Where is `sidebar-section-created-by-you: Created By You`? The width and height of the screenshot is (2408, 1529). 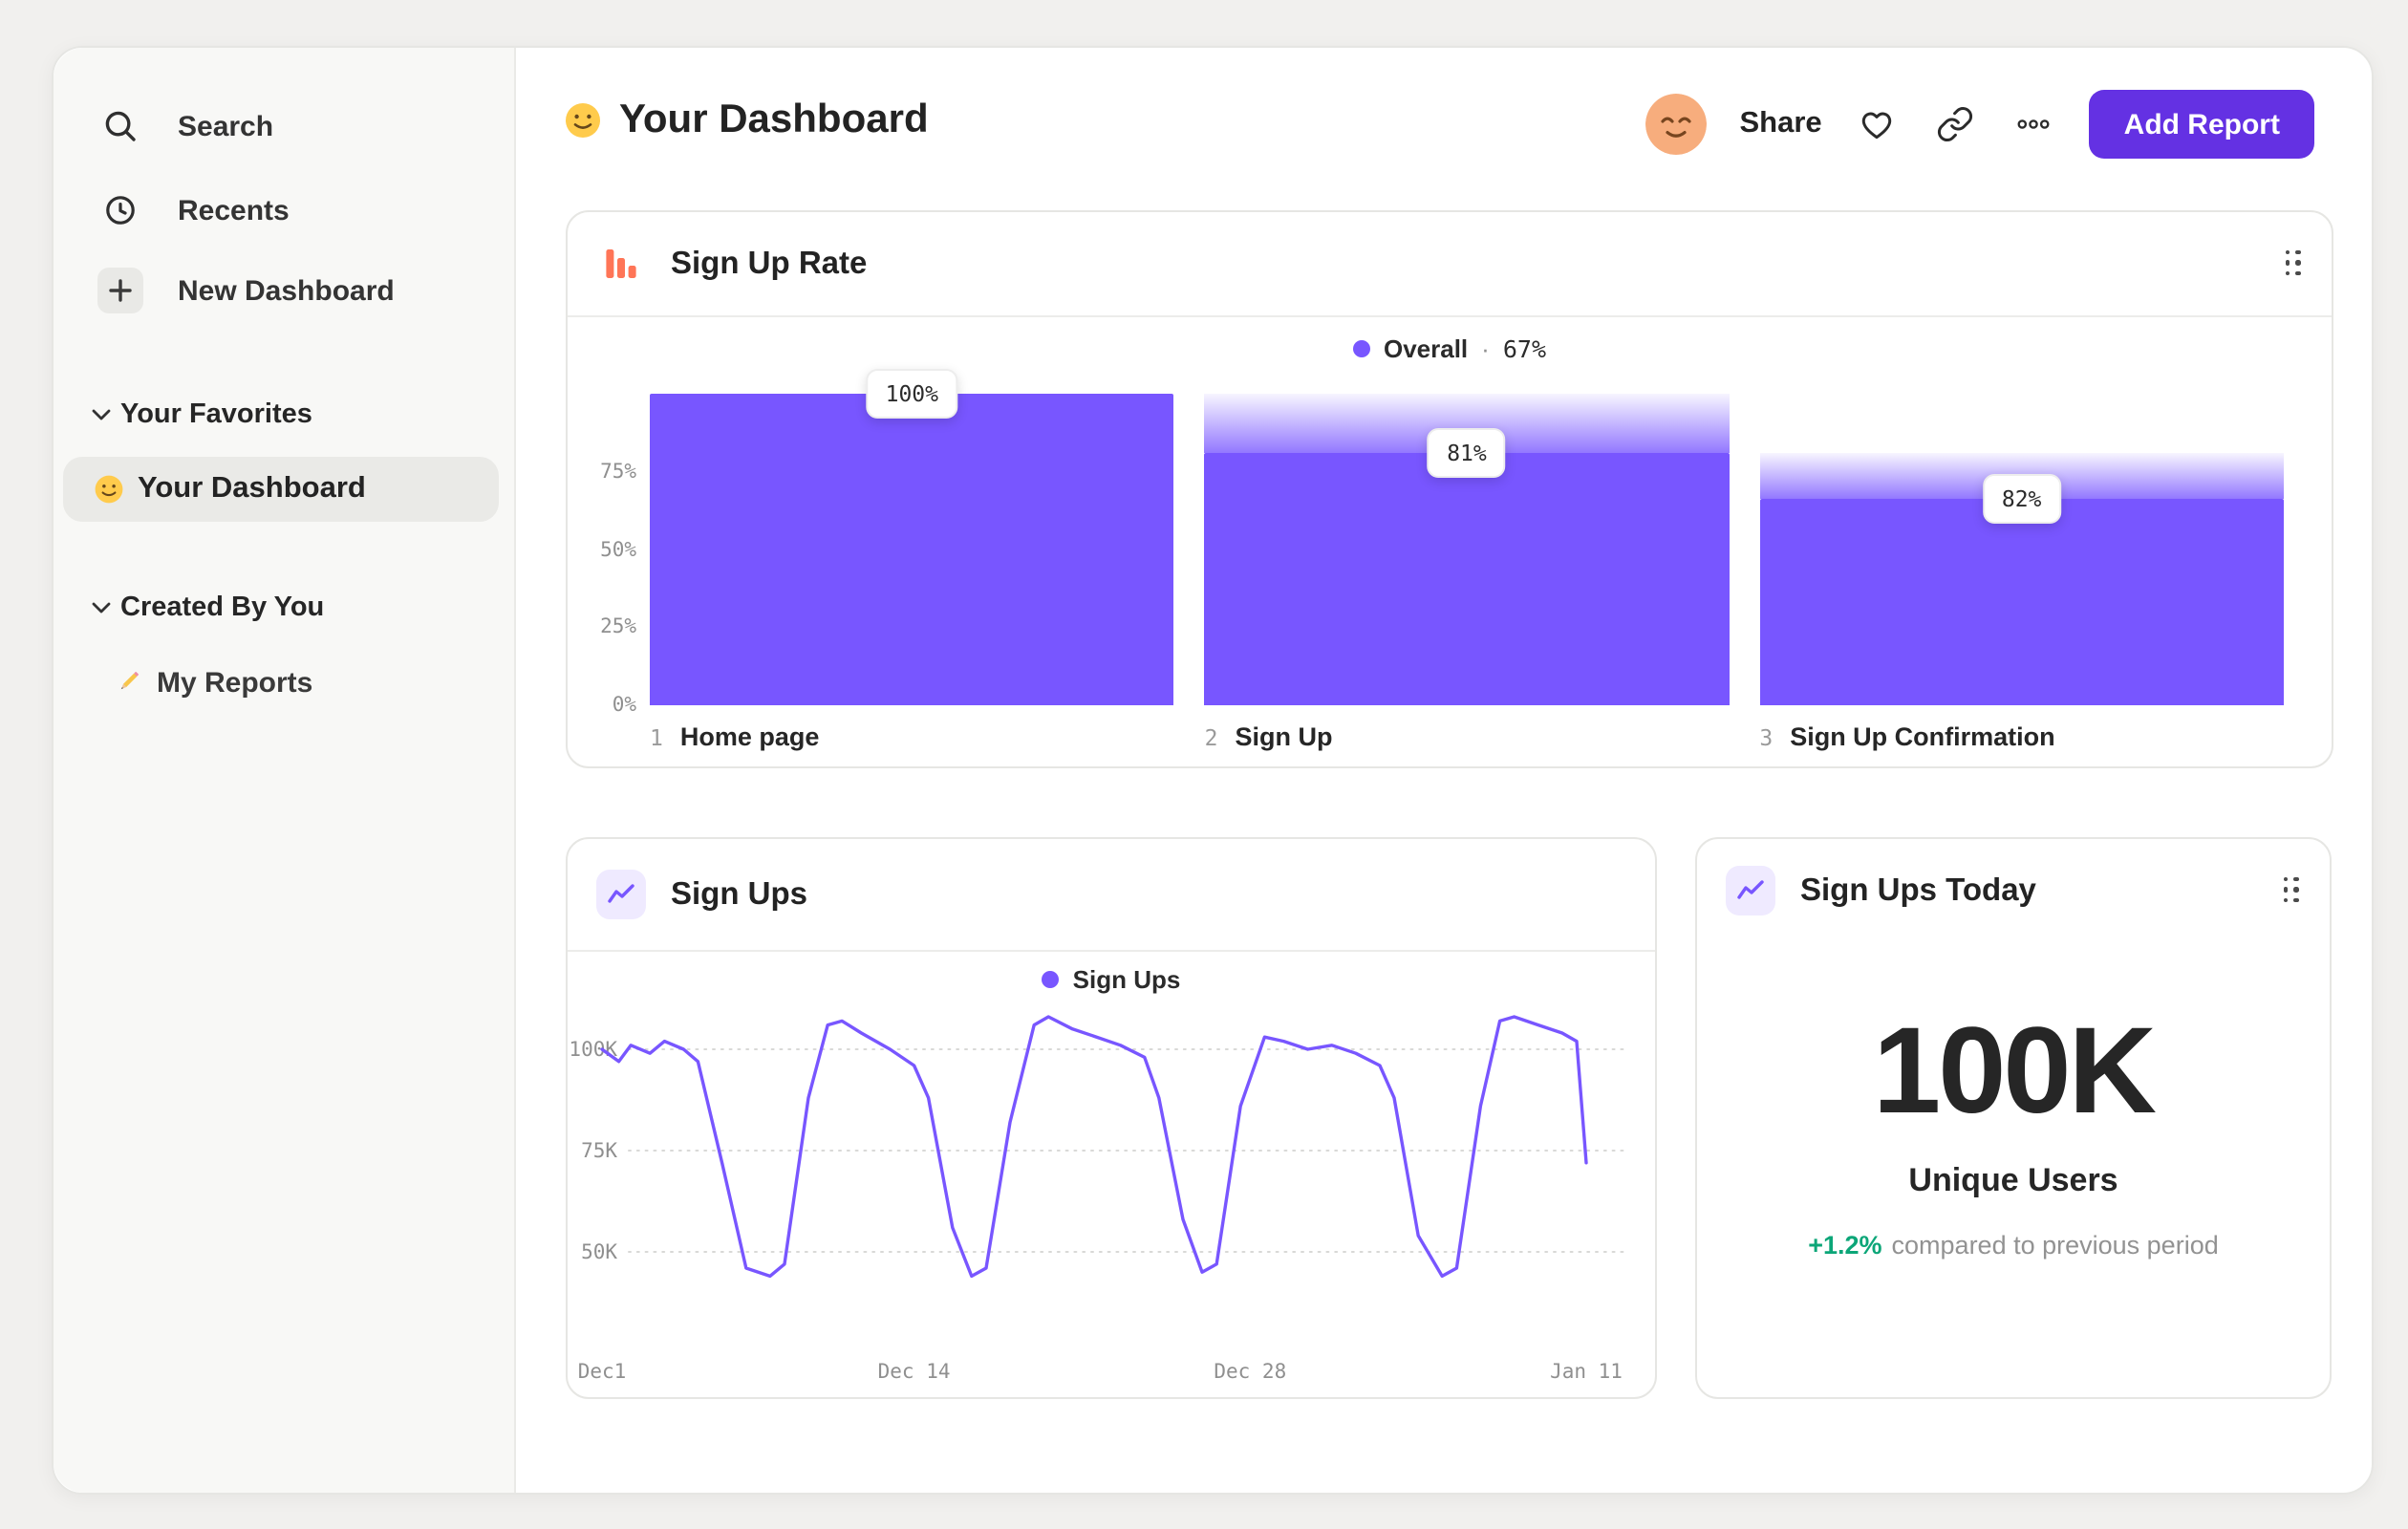 sidebar-section-created-by-you: Created By You is located at coordinates (208, 608).